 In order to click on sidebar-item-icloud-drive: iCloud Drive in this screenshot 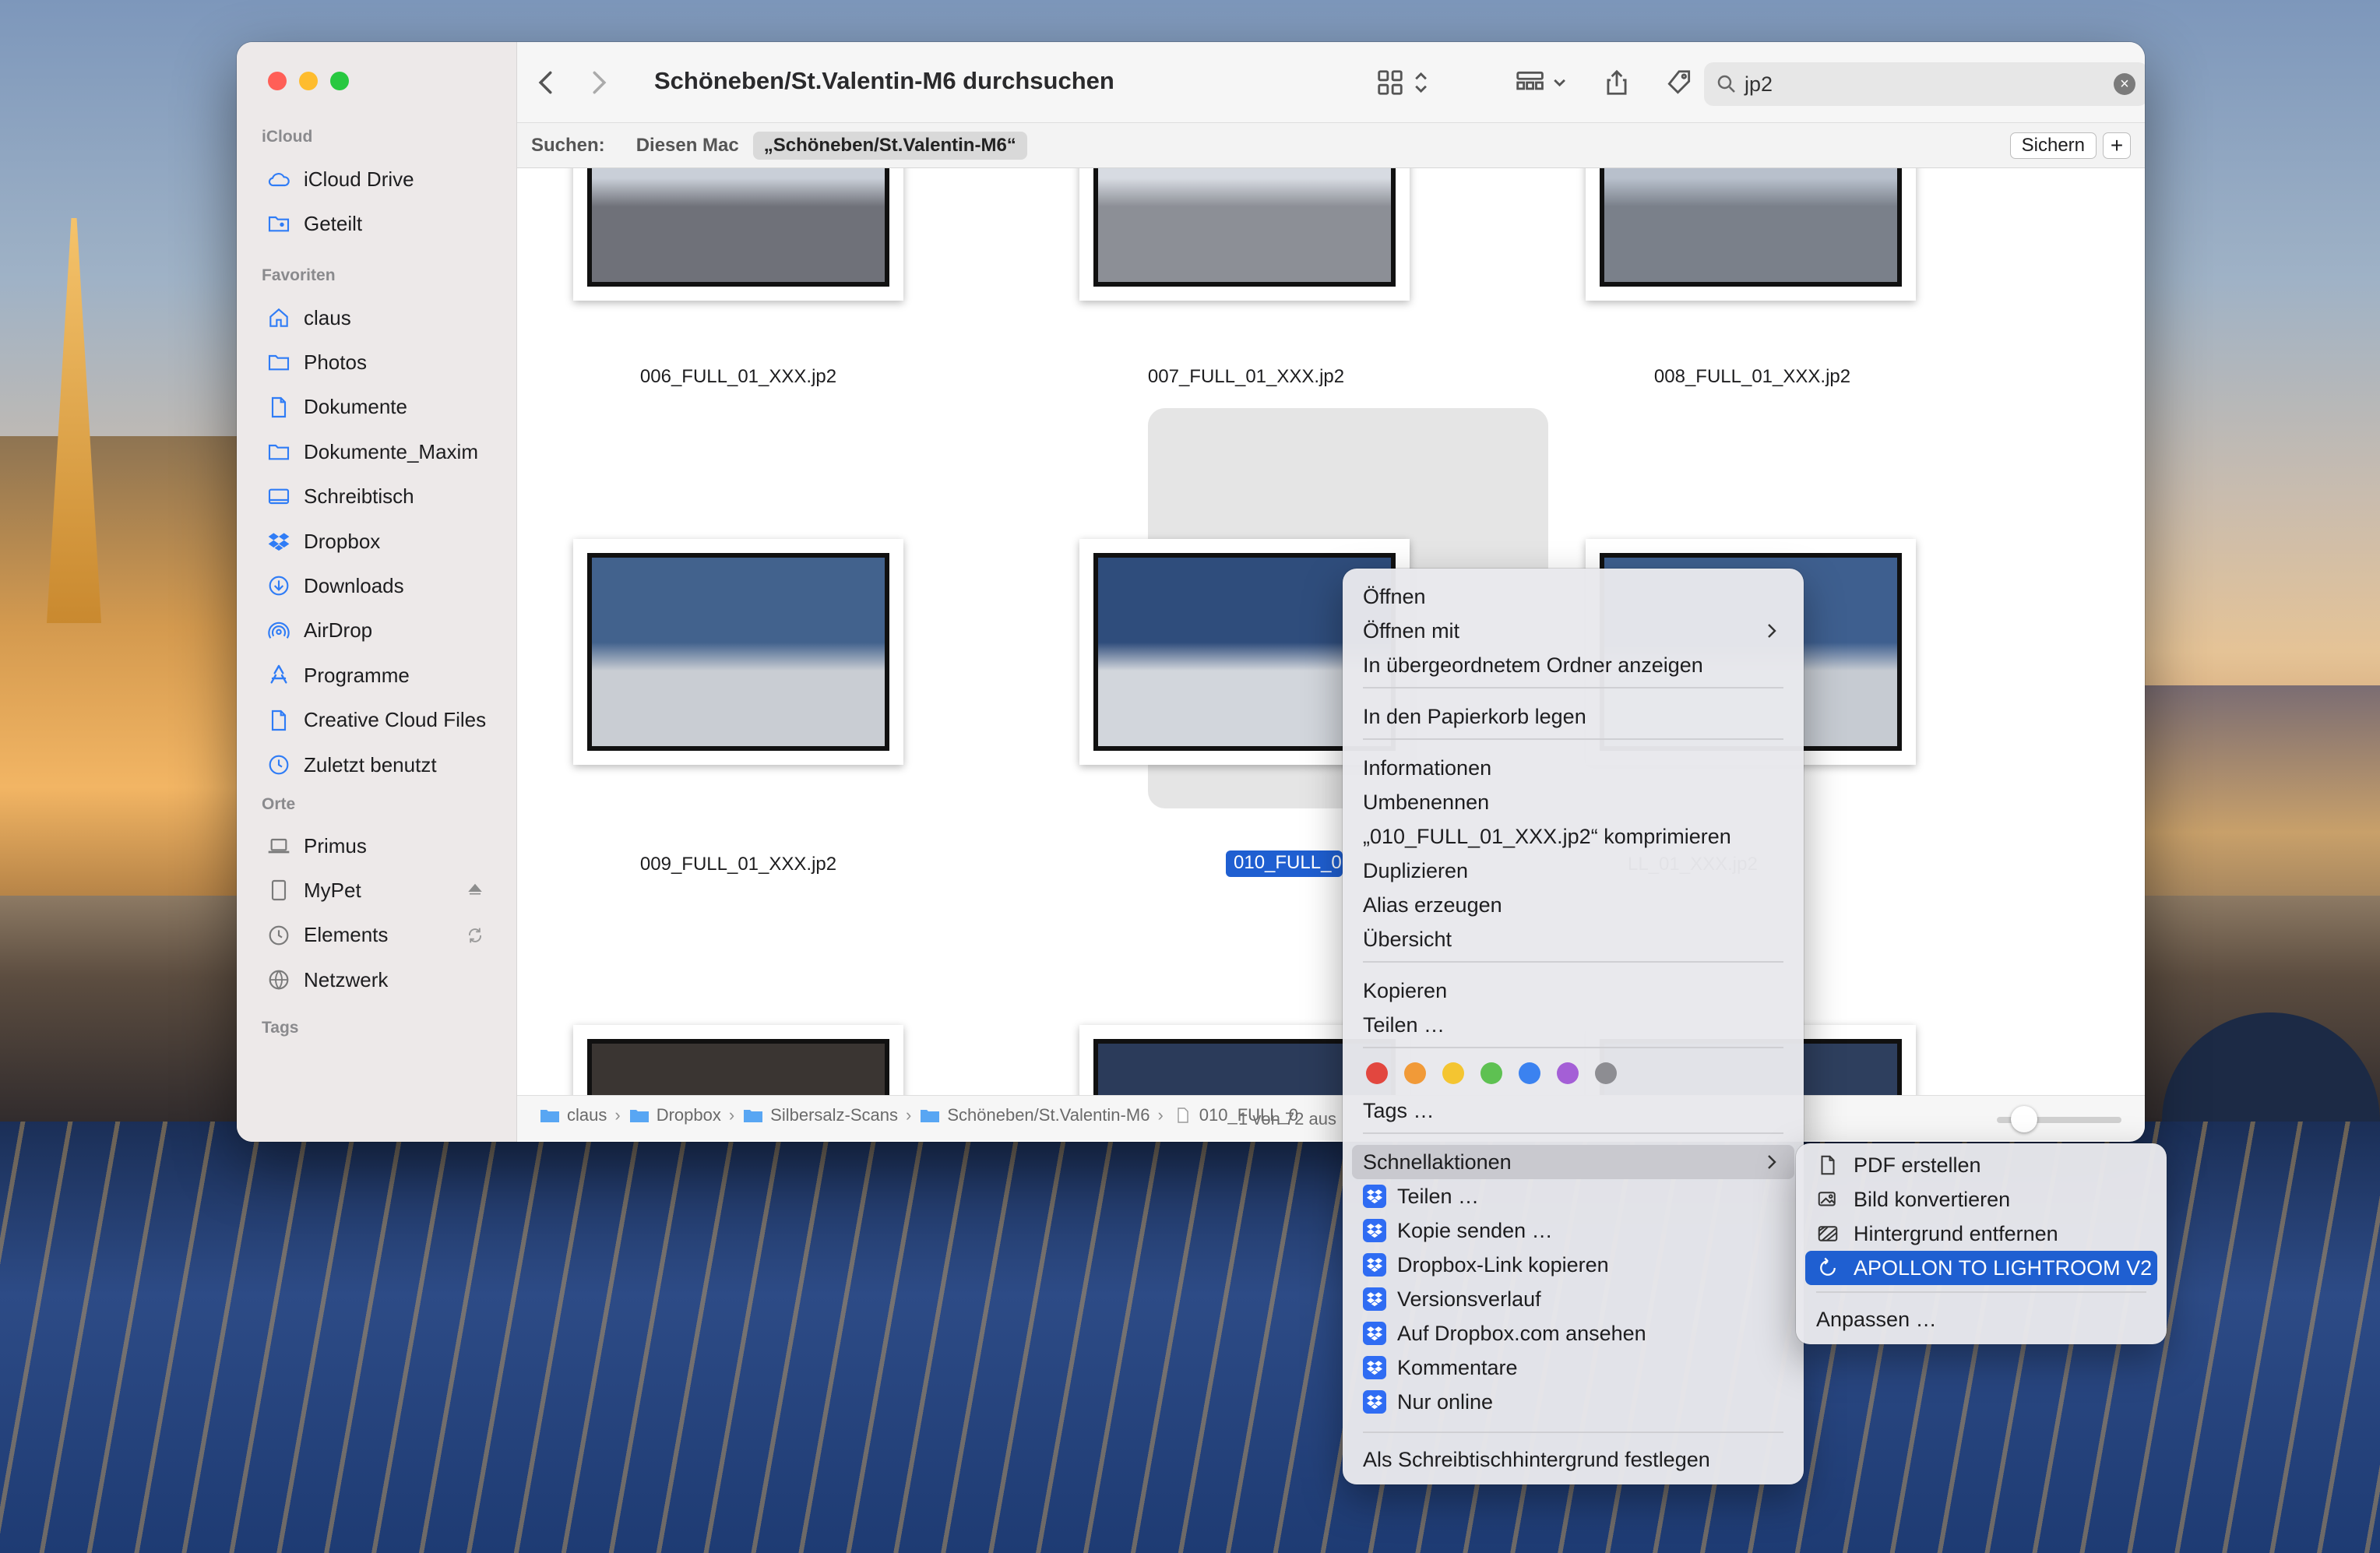, I will do `click(377, 179)`.